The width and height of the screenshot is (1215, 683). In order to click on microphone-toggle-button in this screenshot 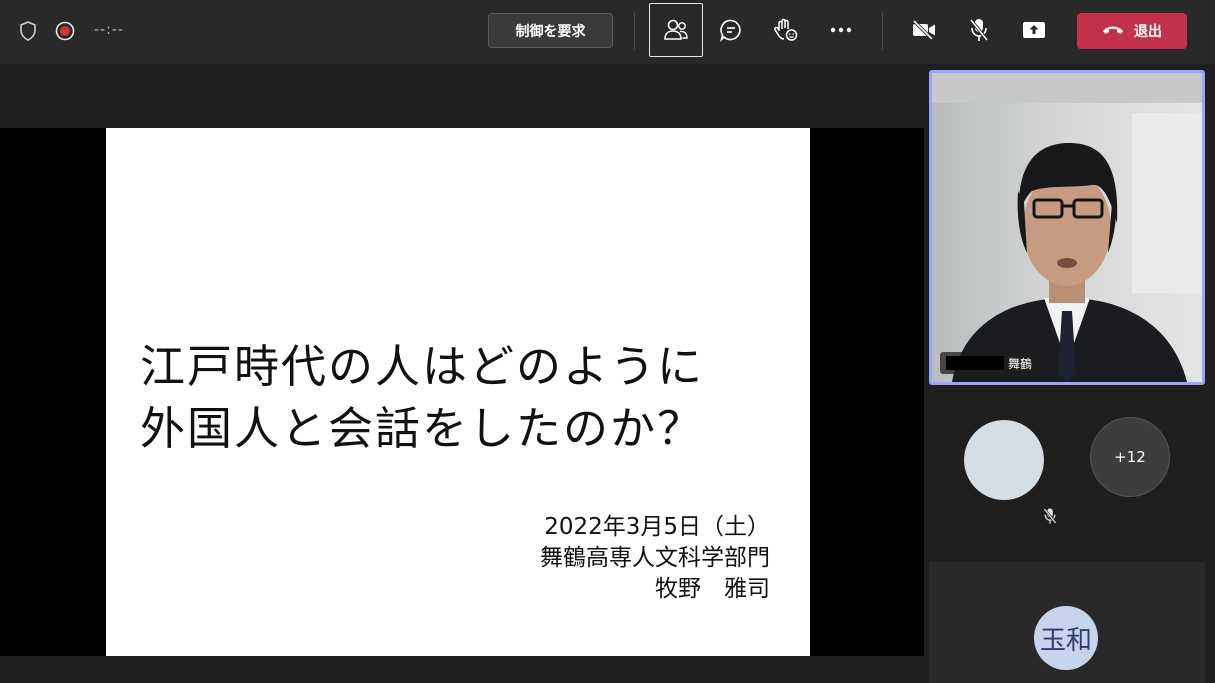, I will do `click(979, 30)`.